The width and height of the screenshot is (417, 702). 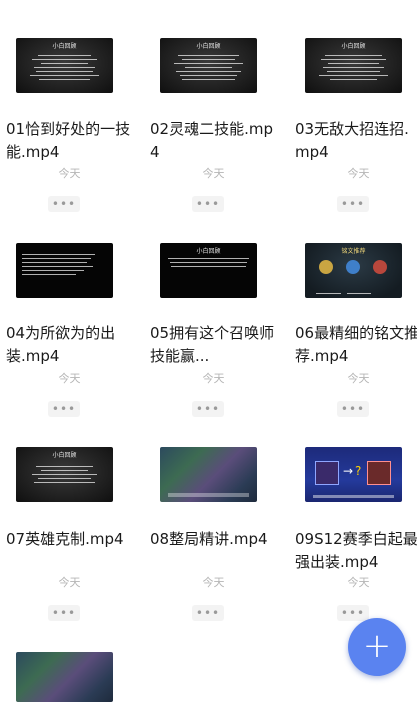 What do you see at coordinates (348, 471) in the screenshot?
I see `arrow-icon: →` at bounding box center [348, 471].